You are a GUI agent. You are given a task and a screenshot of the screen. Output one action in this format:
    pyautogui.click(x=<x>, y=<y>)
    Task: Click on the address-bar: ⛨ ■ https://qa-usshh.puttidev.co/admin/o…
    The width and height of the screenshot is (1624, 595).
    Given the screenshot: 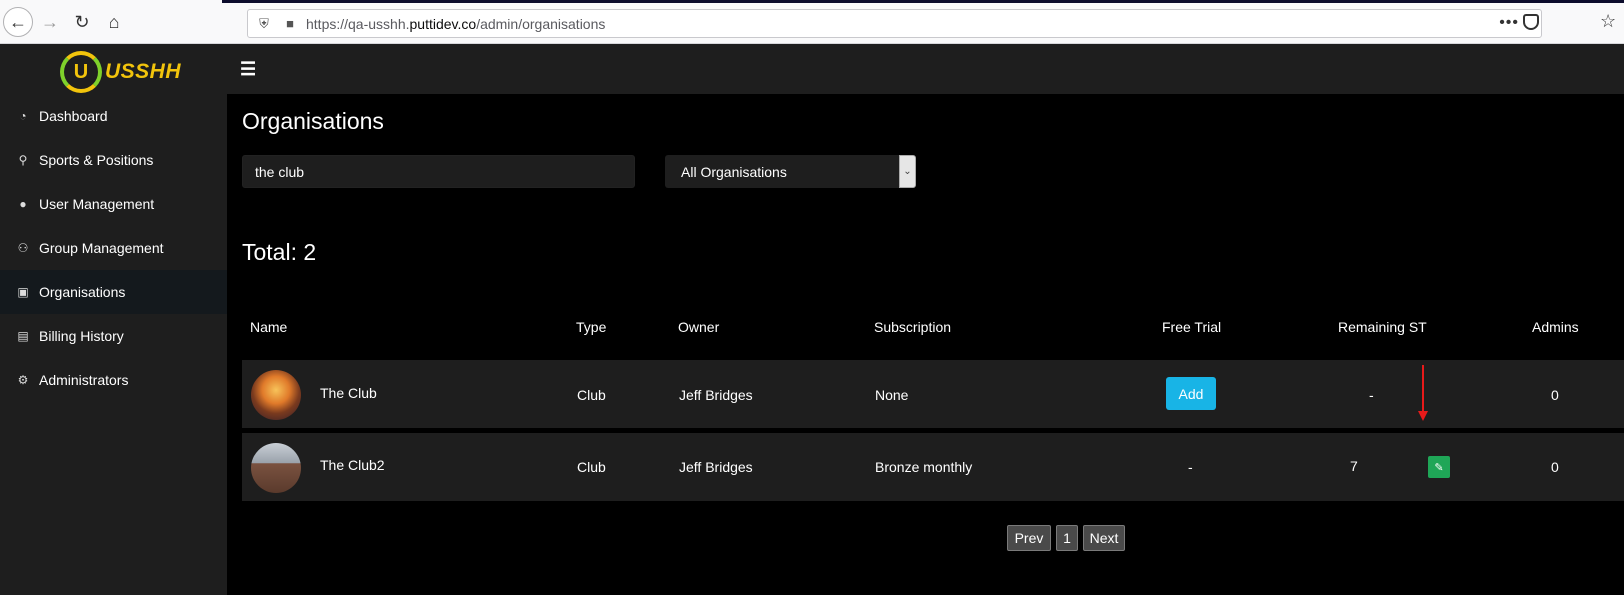 What is the action you would take?
    pyautogui.click(x=894, y=23)
    